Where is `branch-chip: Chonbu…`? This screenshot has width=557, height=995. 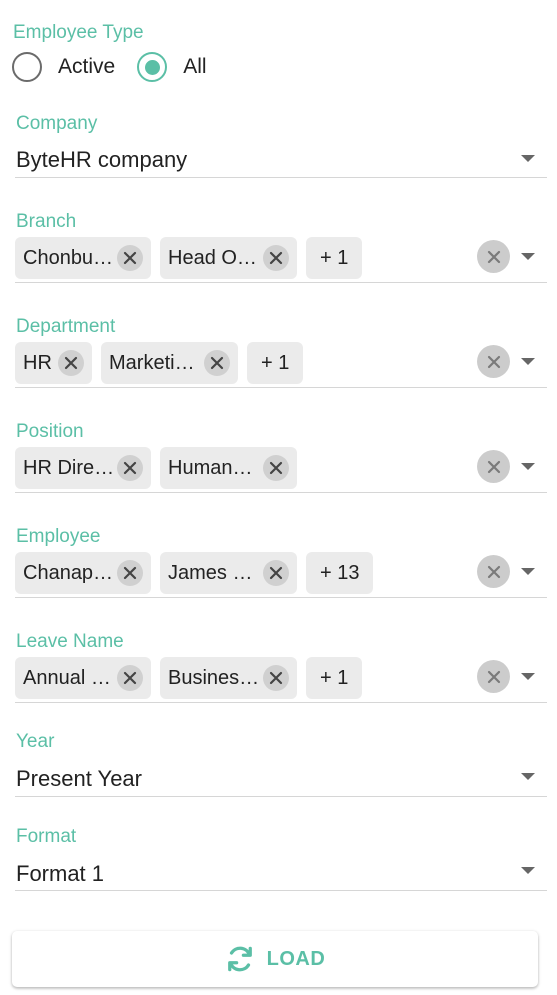 branch-chip: Chonbu… is located at coordinates (83, 258).